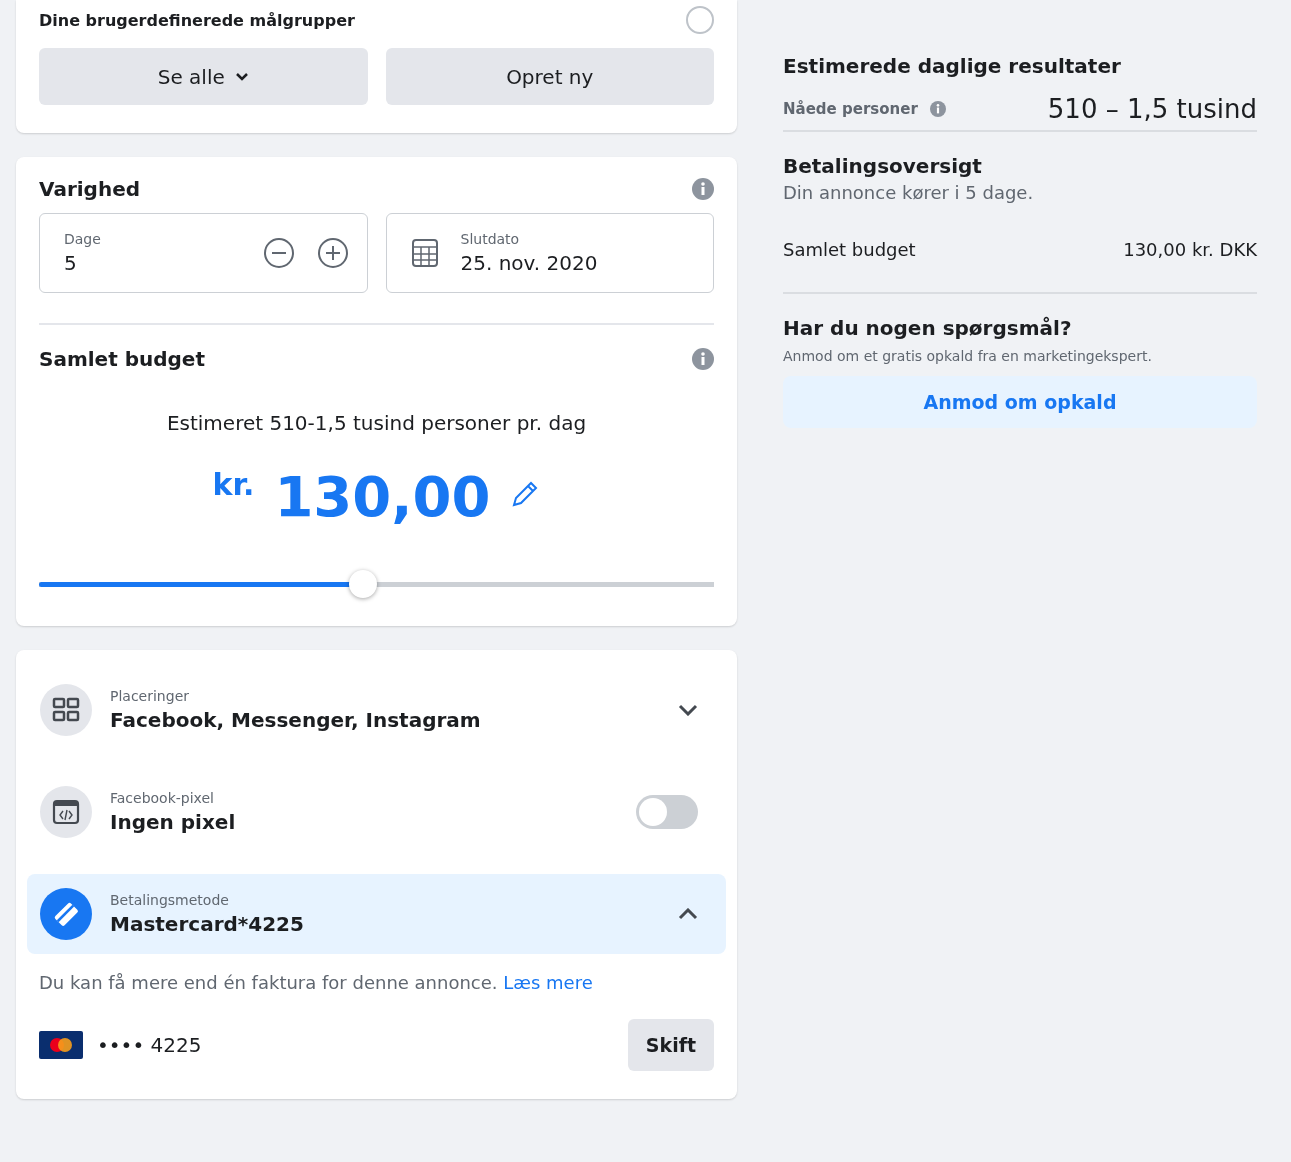 The width and height of the screenshot is (1291, 1162). Describe the element at coordinates (883, 166) in the screenshot. I see `summary-title: Betalingsoversigt` at that location.